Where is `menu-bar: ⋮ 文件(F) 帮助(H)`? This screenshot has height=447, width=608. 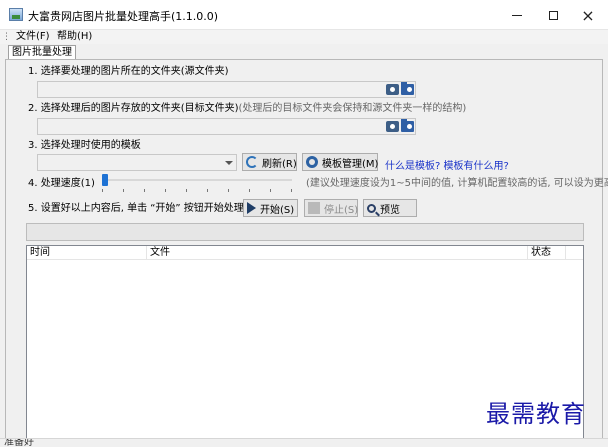 menu-bar: ⋮ 文件(F) 帮助(H) is located at coordinates (304, 37).